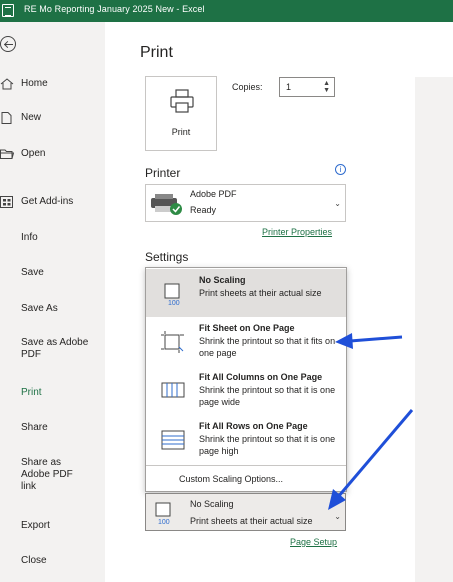 This screenshot has width=453, height=582. What do you see at coordinates (33, 153) in the screenshot?
I see `nav-label: Open` at bounding box center [33, 153].